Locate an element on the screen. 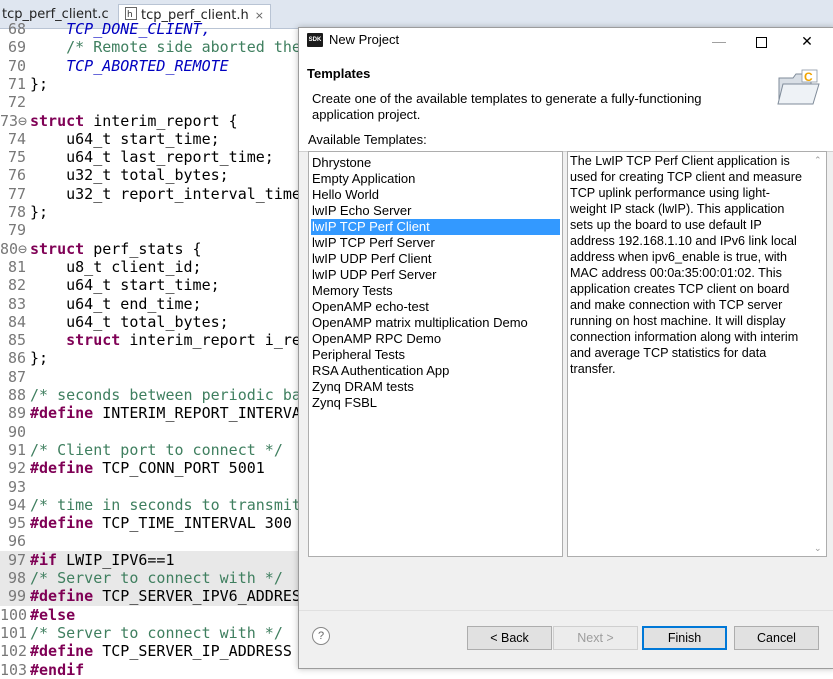 Image resolution: width=833 pixels, height=679 pixels. template-item: Zynq FSBL is located at coordinates (435, 403).